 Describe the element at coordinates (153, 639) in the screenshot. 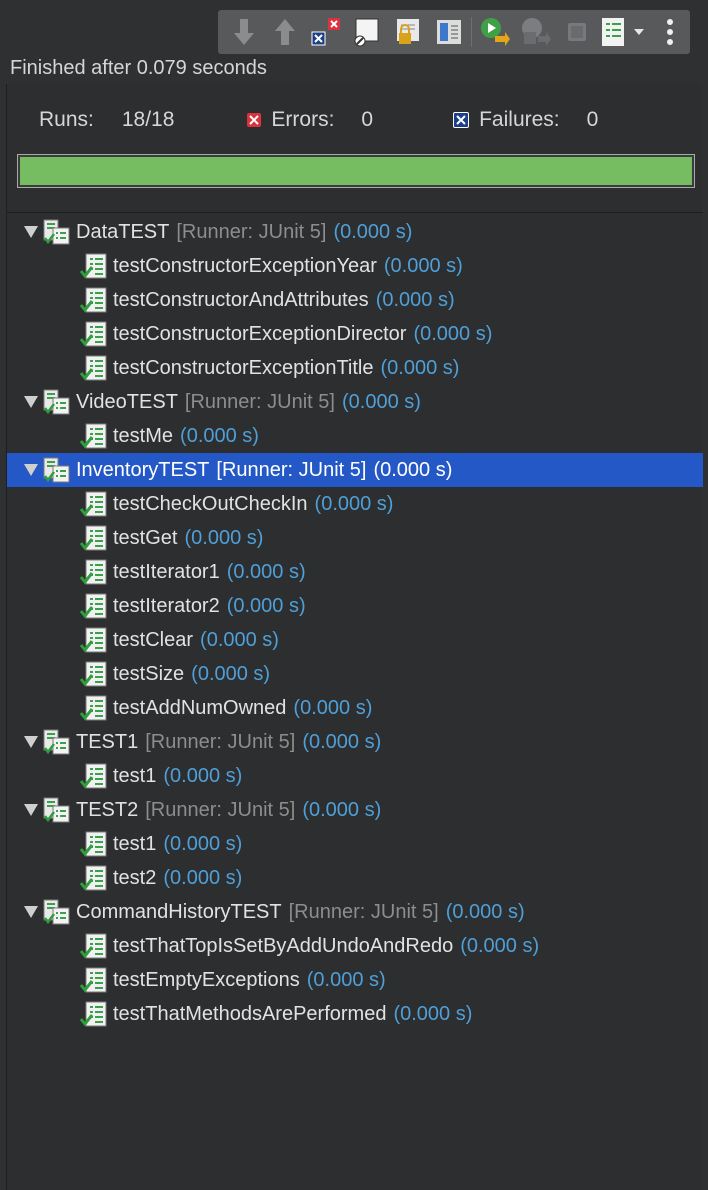

I see `test-name: testClear` at that location.